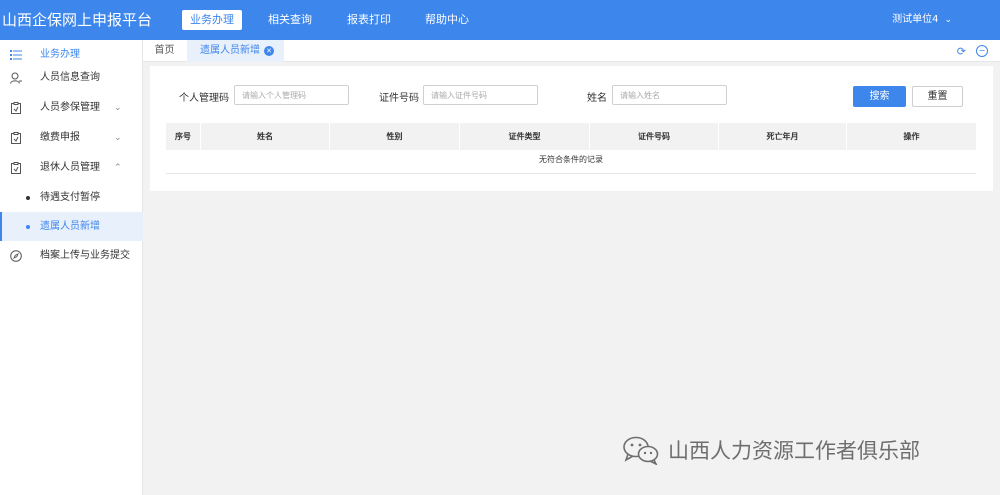 The height and width of the screenshot is (495, 1000). What do you see at coordinates (204, 98) in the screenshot?
I see `personal-code-label: 个人管理码` at bounding box center [204, 98].